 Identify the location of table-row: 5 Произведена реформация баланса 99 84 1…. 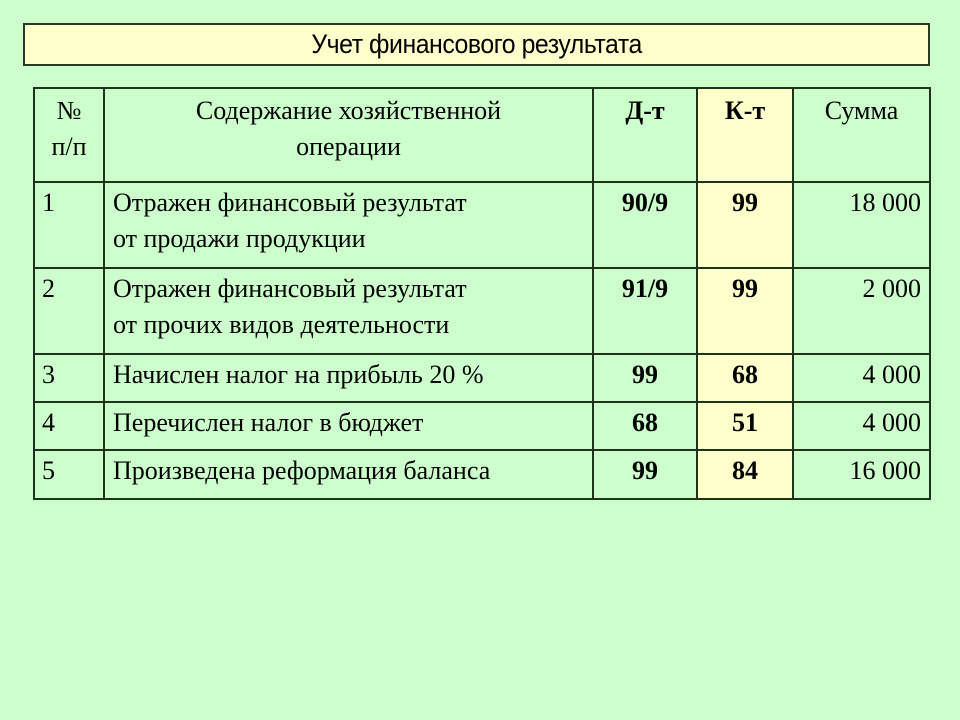
(482, 474).